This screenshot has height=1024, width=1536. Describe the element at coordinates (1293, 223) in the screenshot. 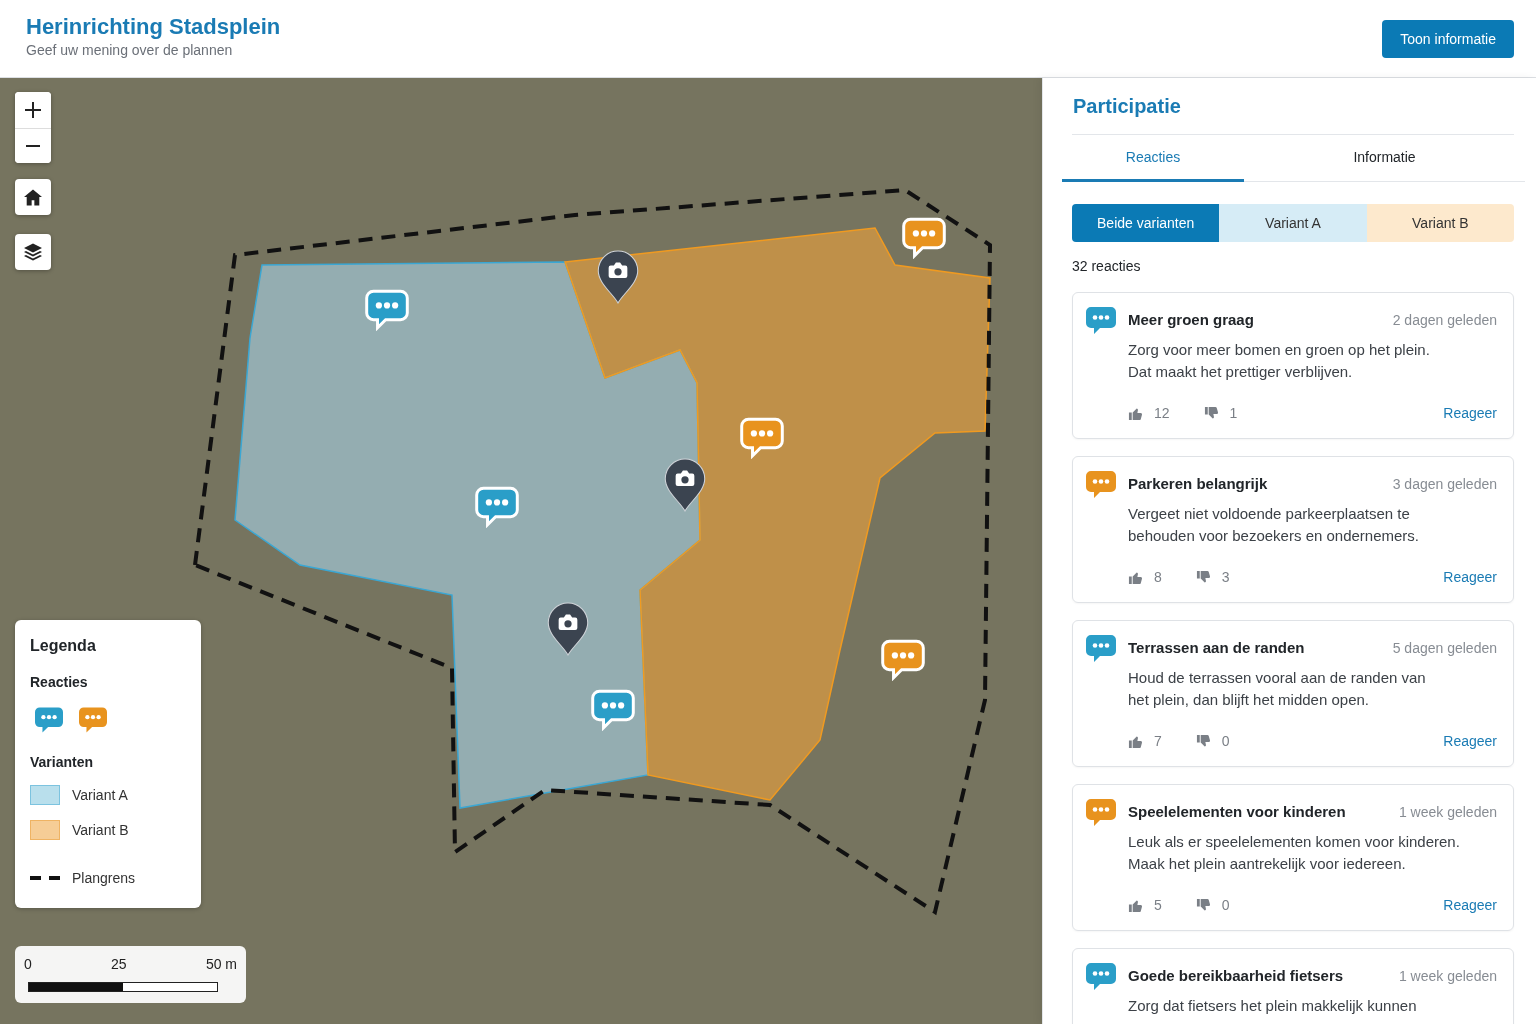

I see `filter-button: Variant A` at that location.